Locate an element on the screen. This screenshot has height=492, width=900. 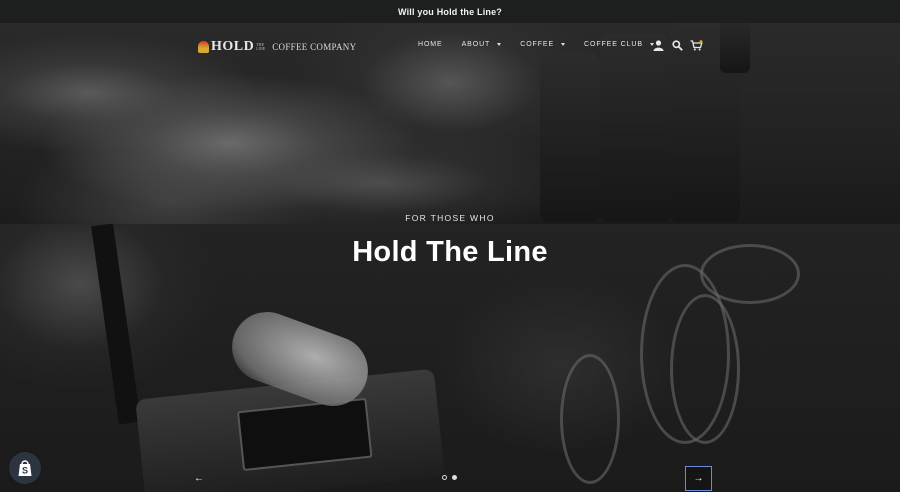
nav-coffee: COFFEE is located at coordinates (543, 44).